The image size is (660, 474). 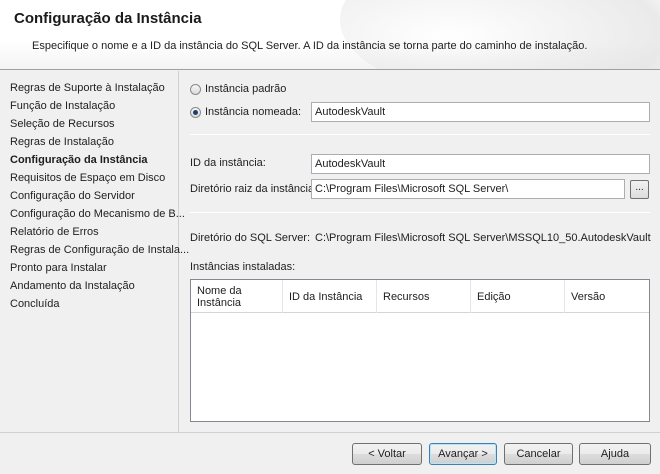 I want to click on default-instance-radio, so click(x=195, y=89).